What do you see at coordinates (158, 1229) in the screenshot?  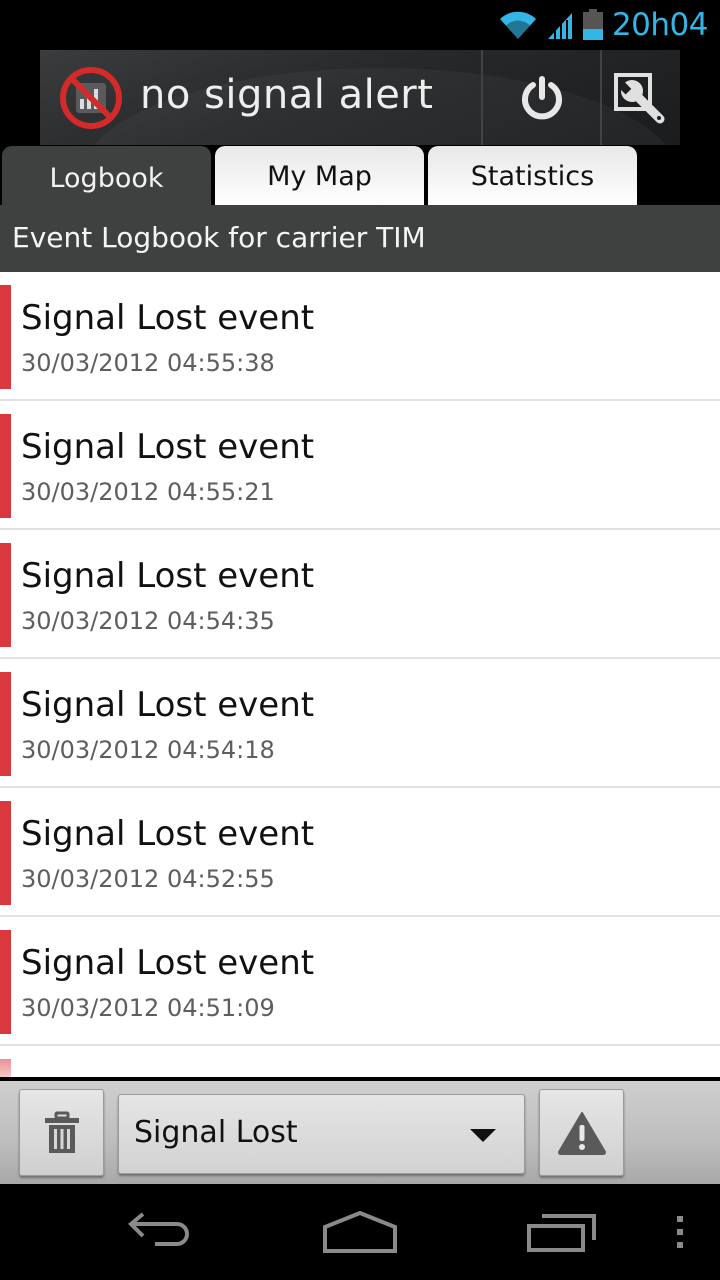 I see `back-icon` at bounding box center [158, 1229].